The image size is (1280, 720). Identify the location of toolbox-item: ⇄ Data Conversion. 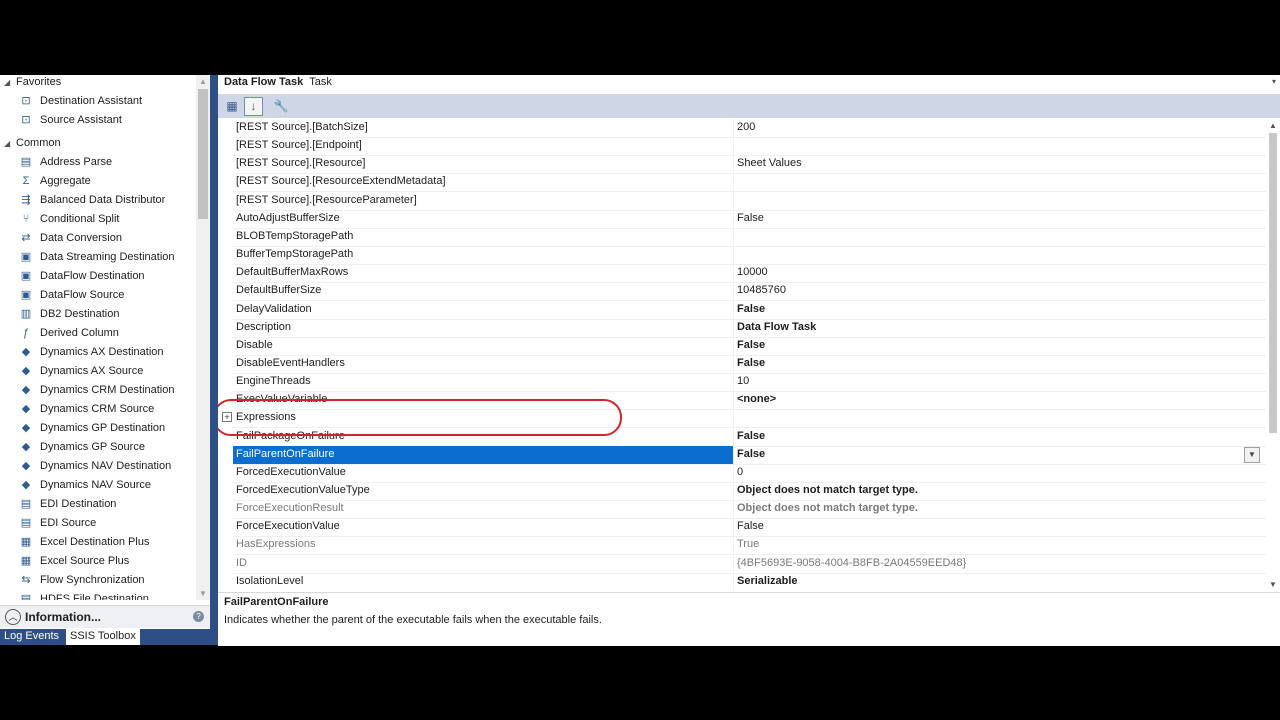
(98, 240).